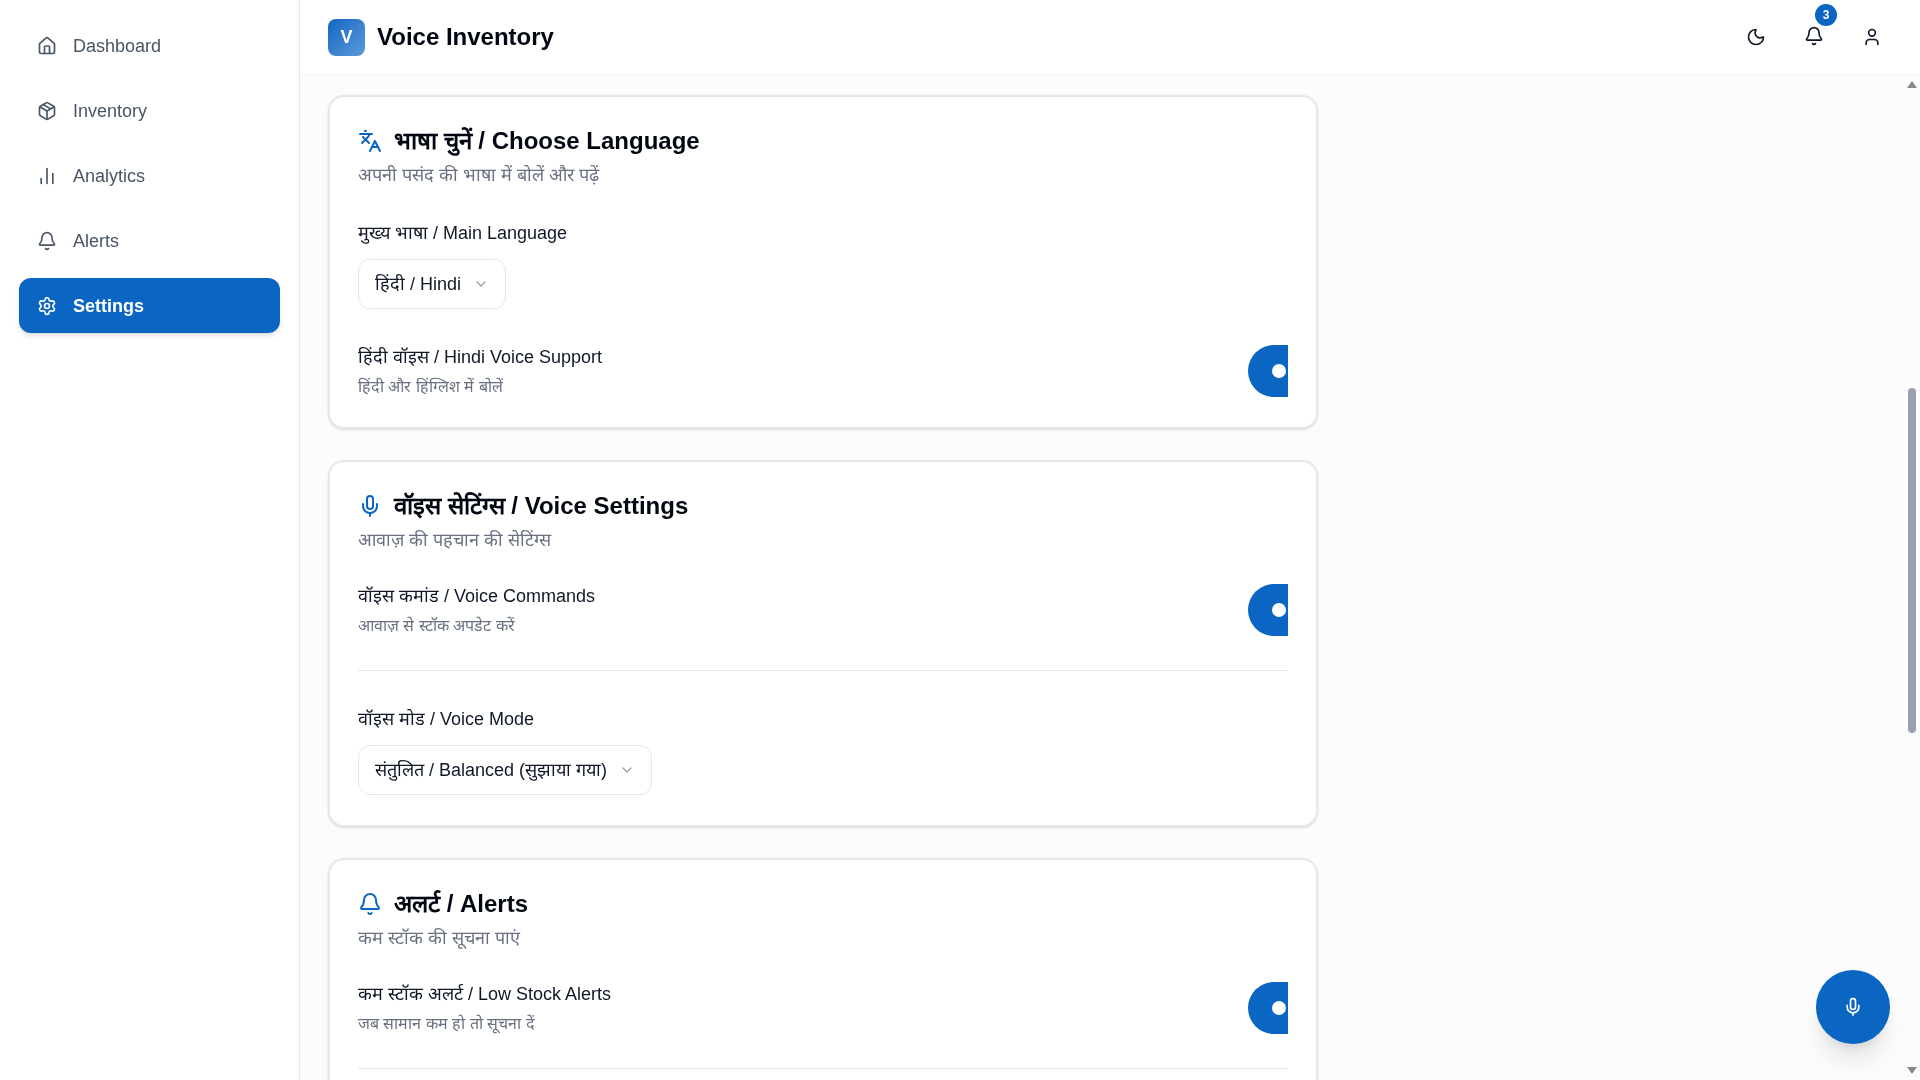 The width and height of the screenshot is (1920, 1080). Describe the element at coordinates (1872, 37) in the screenshot. I see `user-icon` at that location.